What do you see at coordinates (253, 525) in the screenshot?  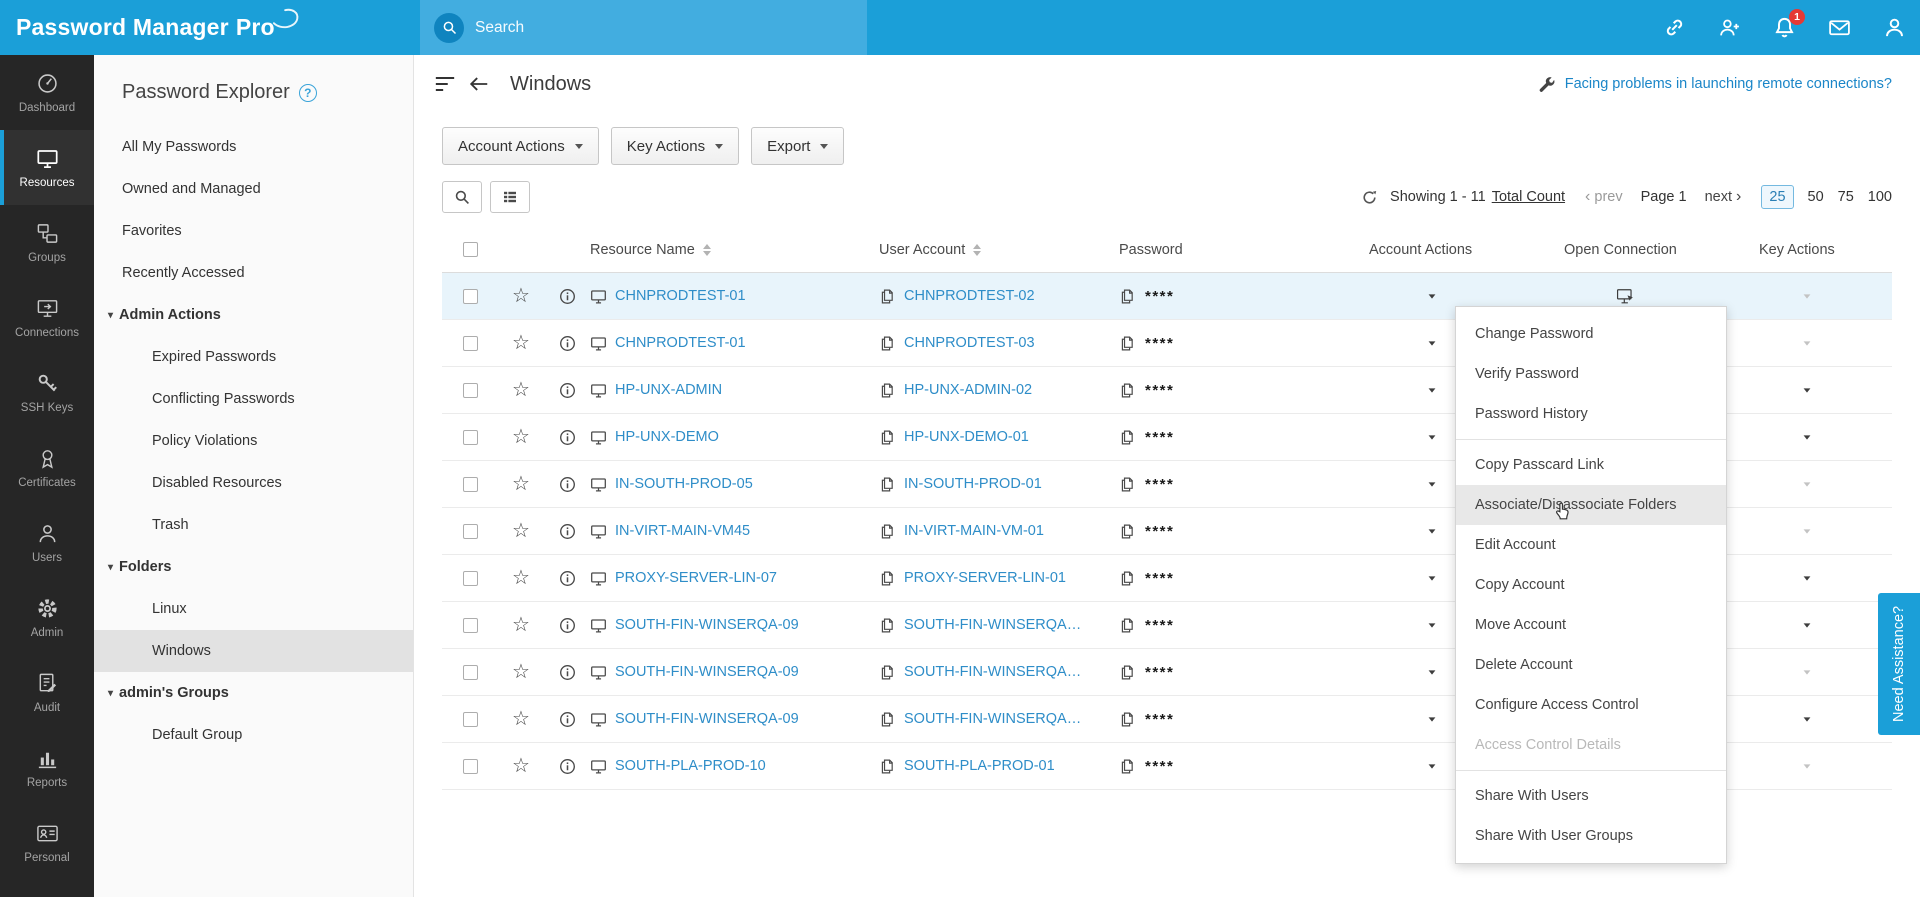 I see `explorer-item-trash: Trash` at bounding box center [253, 525].